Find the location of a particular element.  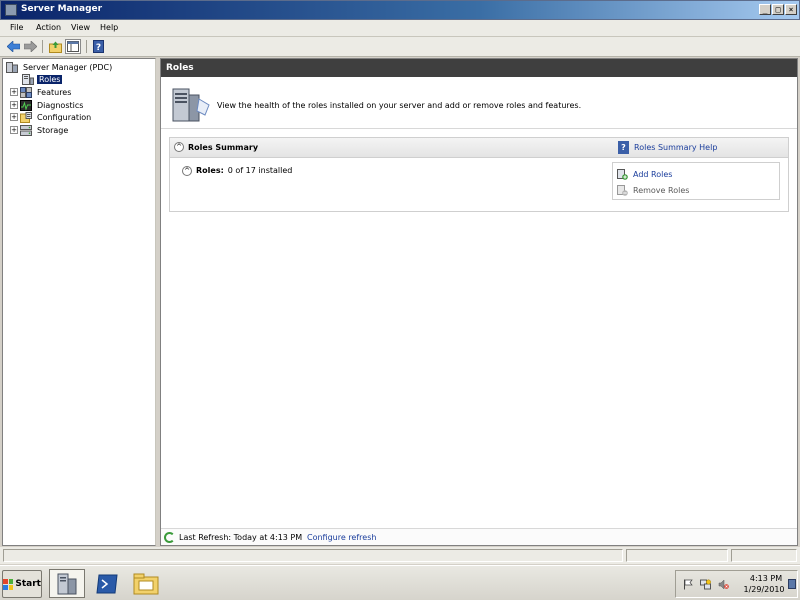

help-icon: ? is located at coordinates (98, 46).